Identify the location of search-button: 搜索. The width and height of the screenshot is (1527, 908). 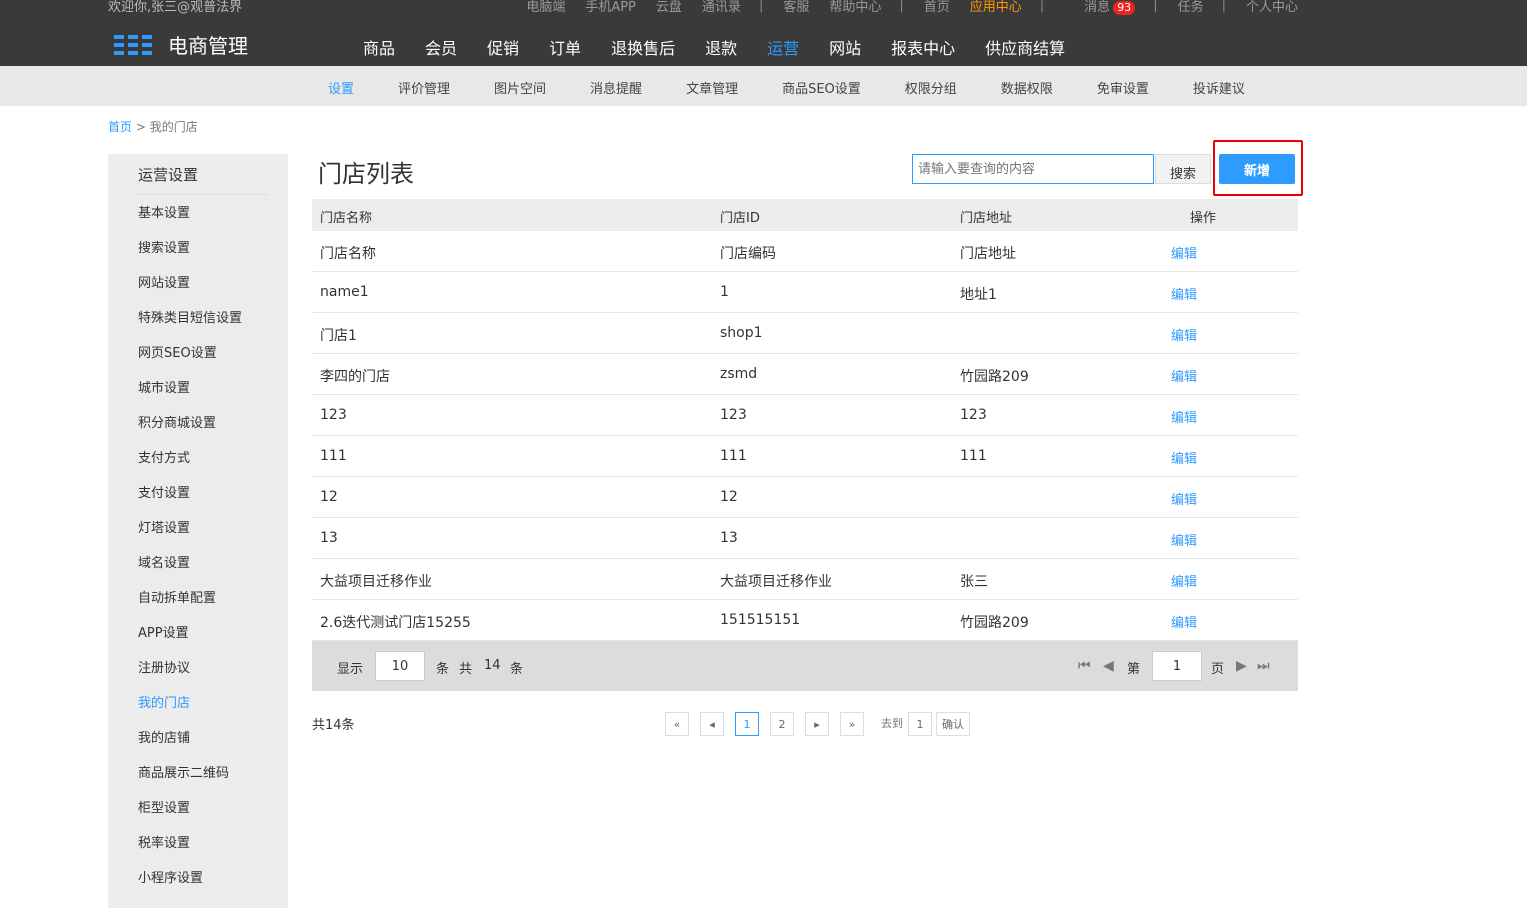
(1183, 169).